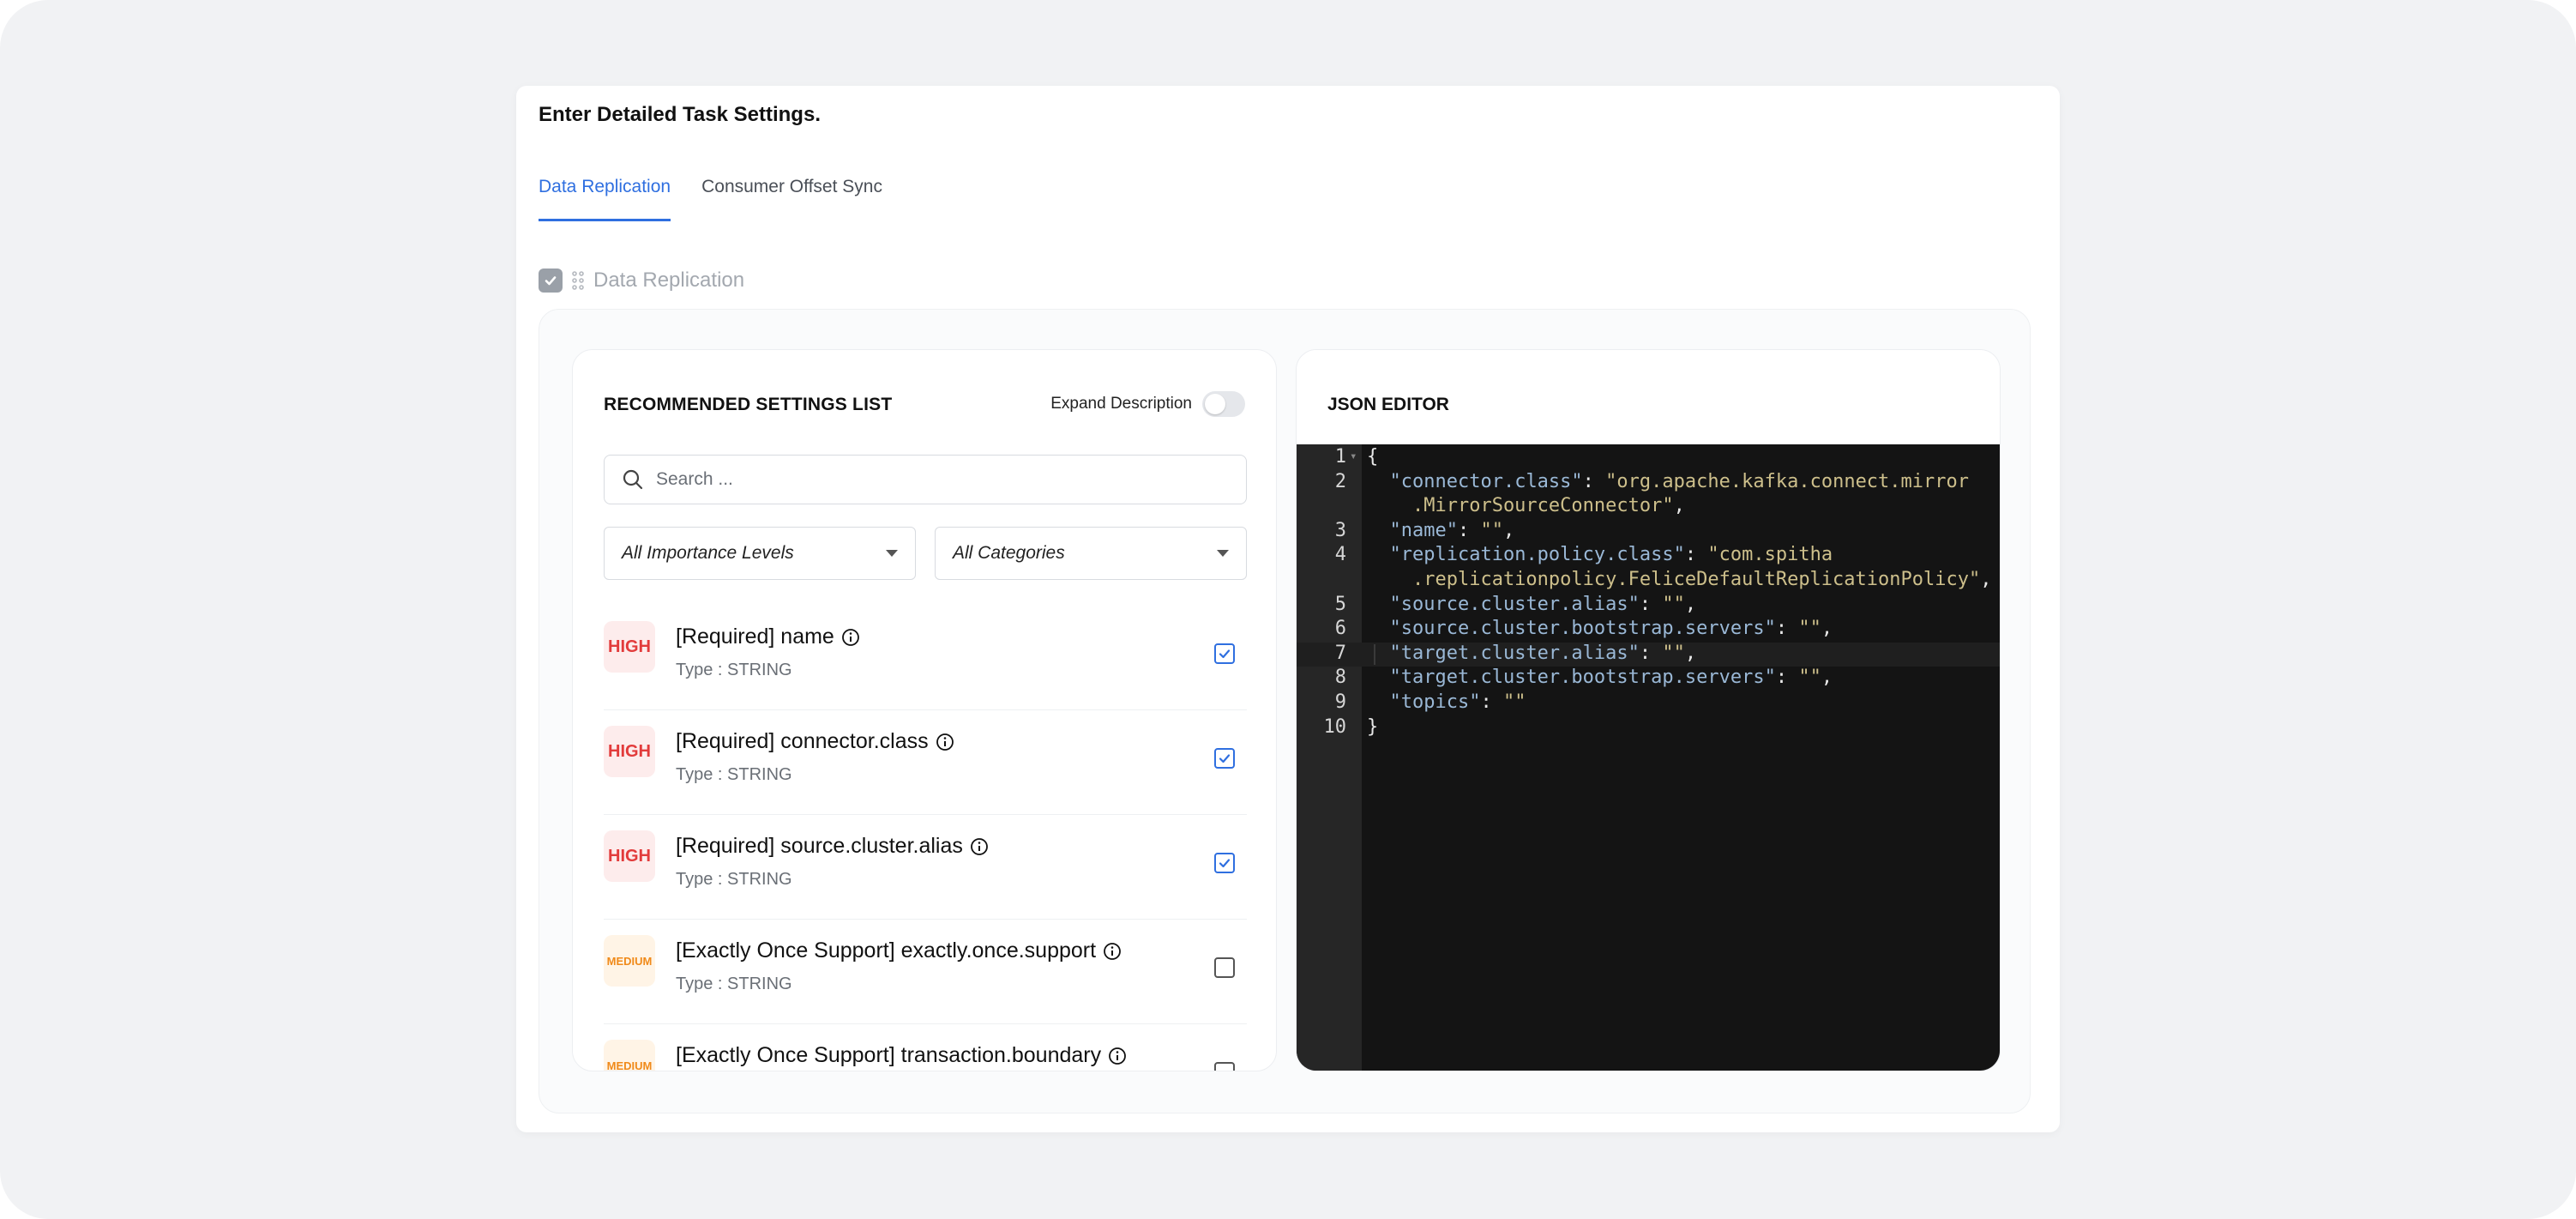  Describe the element at coordinates (1520, 506) in the screenshot. I see `json-string: .MirrorSourceConnector"` at that location.